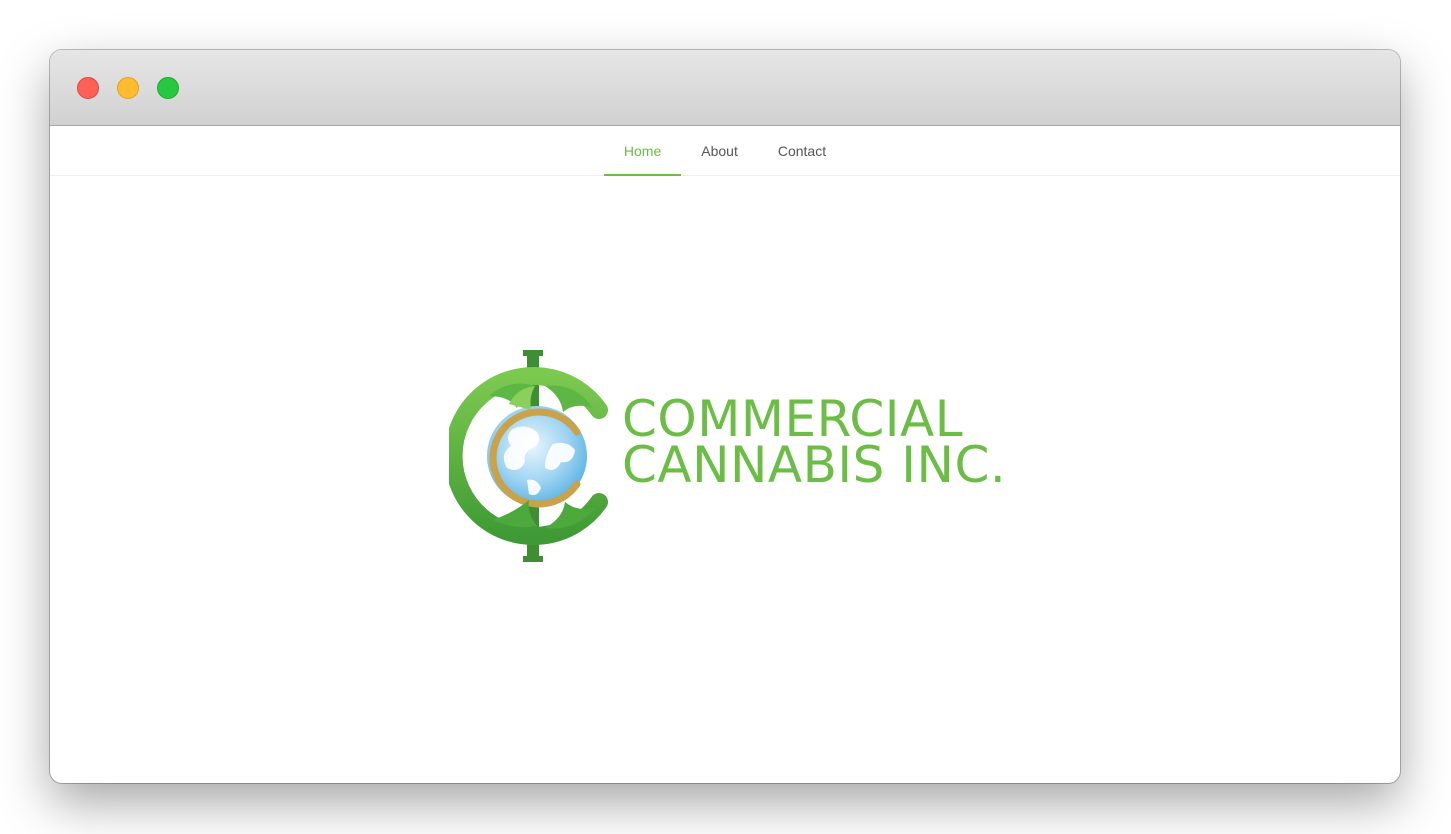  What do you see at coordinates (528, 456) in the screenshot?
I see `globe-leaf-logo-icon` at bounding box center [528, 456].